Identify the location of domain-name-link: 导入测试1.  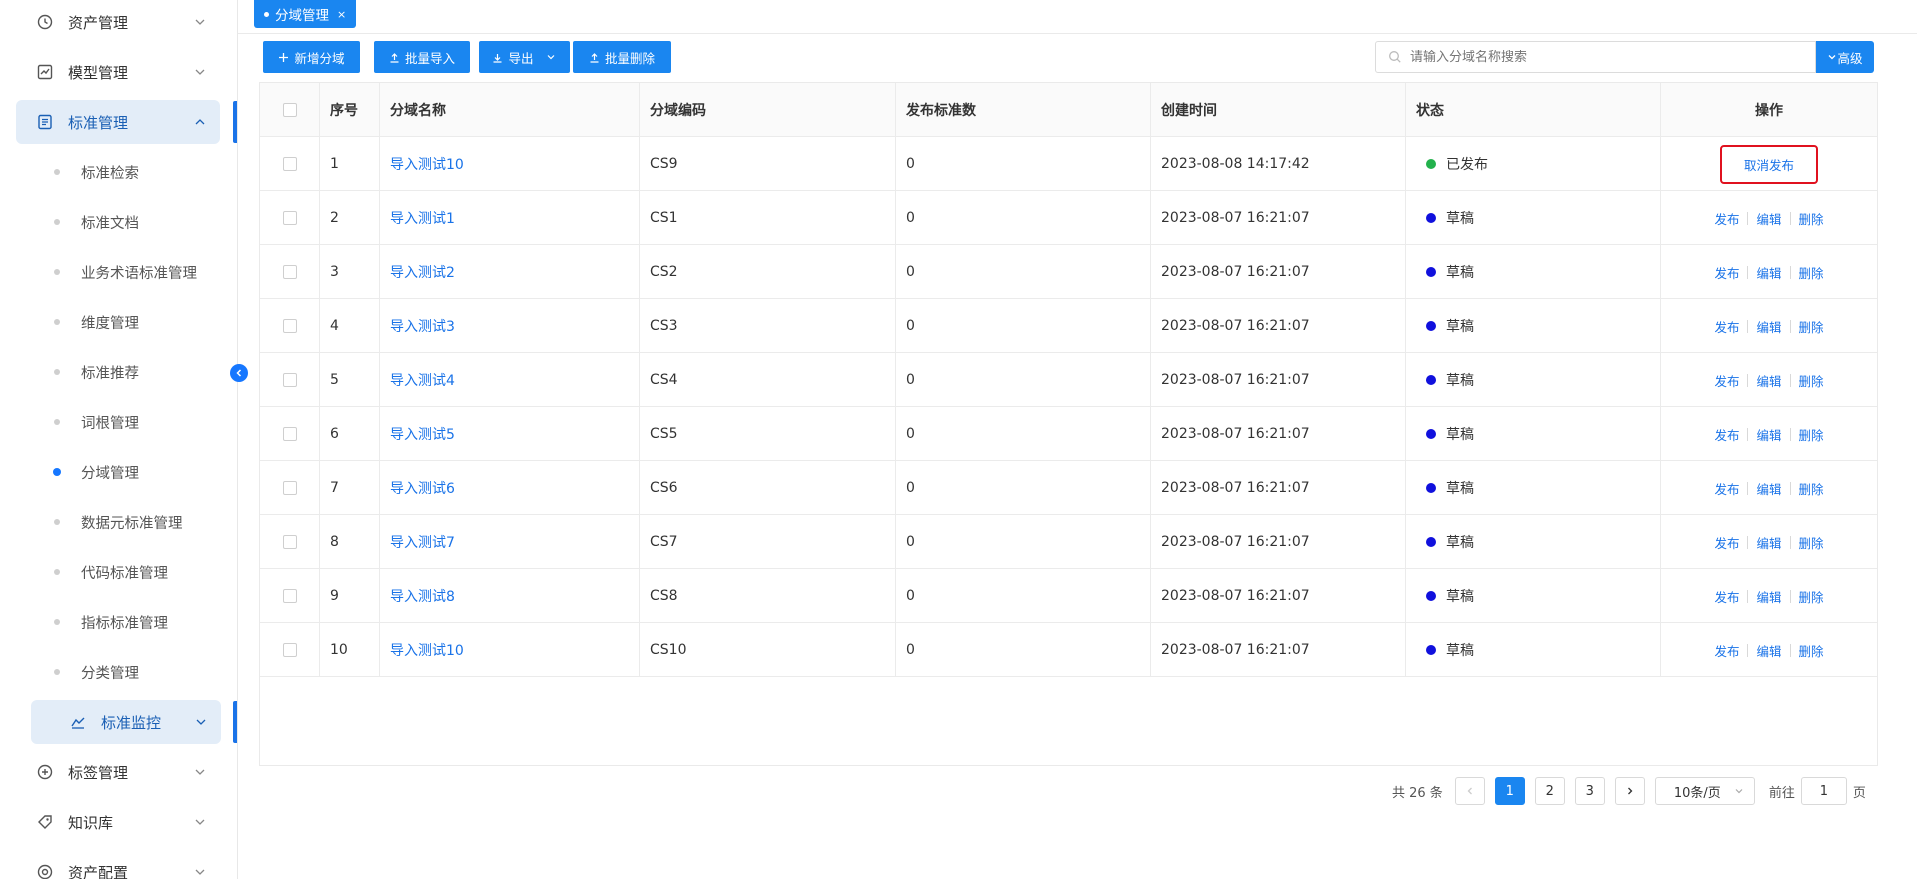
(510, 218).